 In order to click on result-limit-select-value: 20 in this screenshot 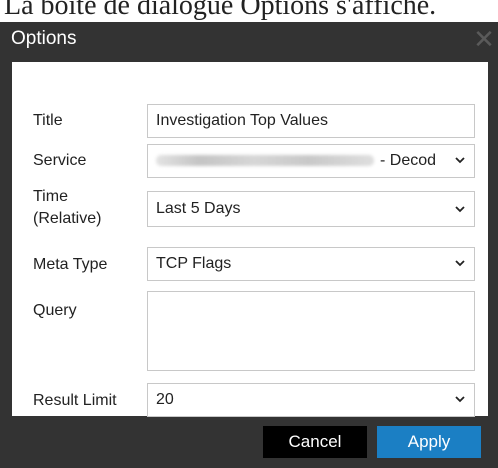, I will do `click(165, 399)`.